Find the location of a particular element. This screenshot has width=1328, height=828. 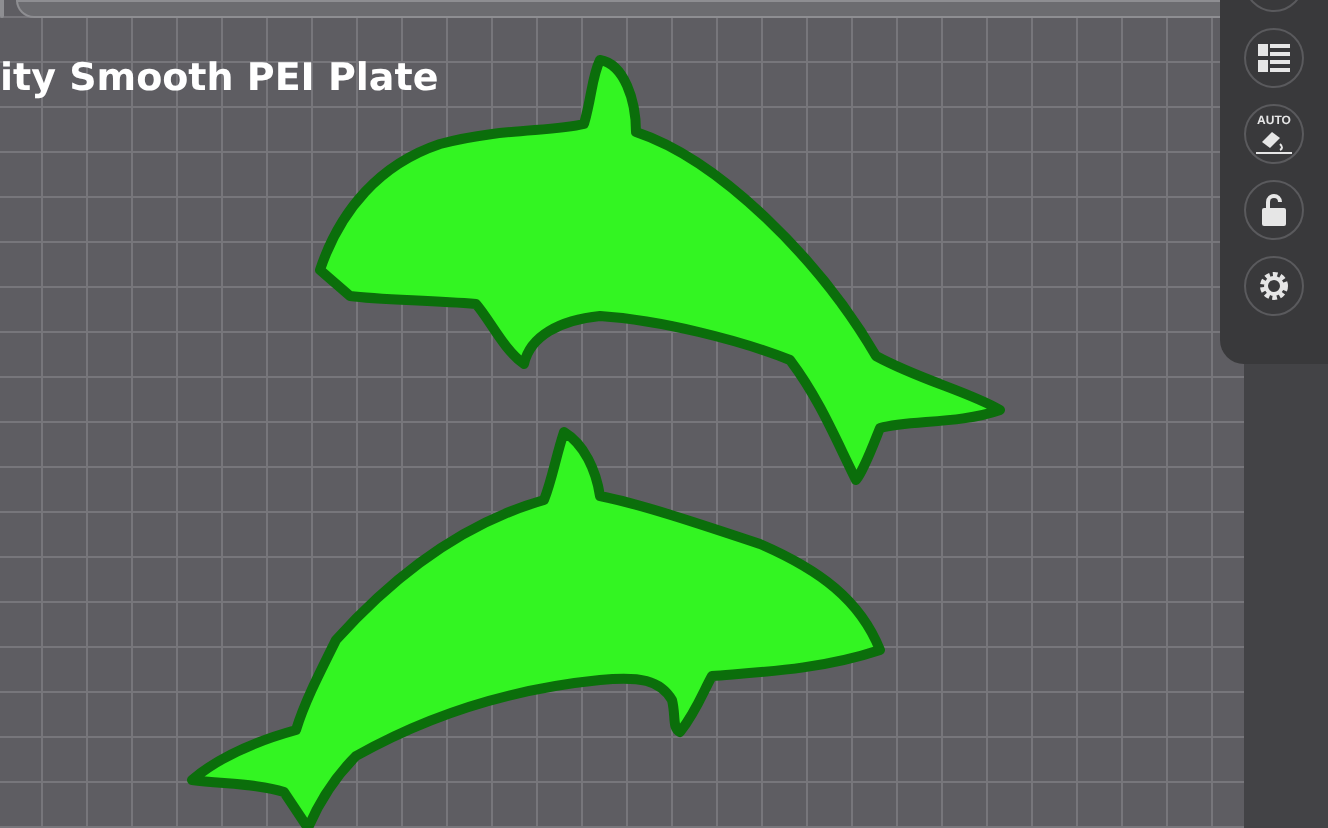

settings-button is located at coordinates (1274, 286).